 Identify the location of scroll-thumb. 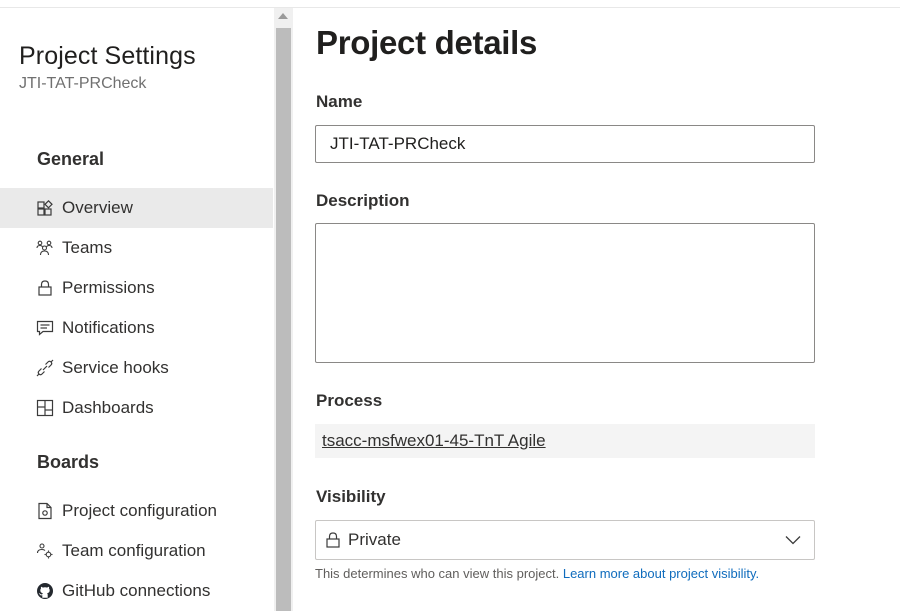
(283, 319).